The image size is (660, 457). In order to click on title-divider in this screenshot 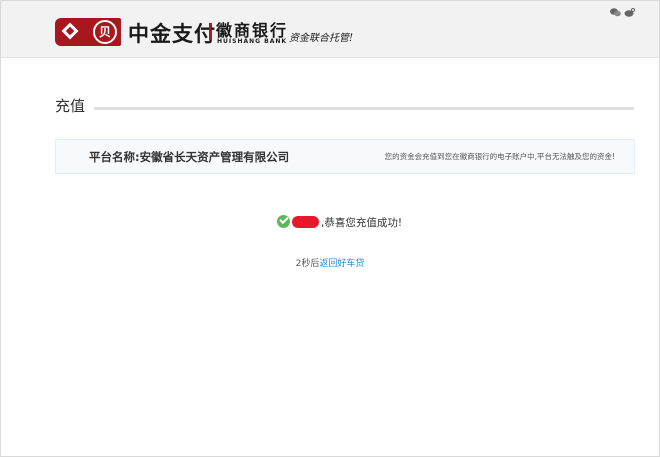, I will do `click(364, 108)`.